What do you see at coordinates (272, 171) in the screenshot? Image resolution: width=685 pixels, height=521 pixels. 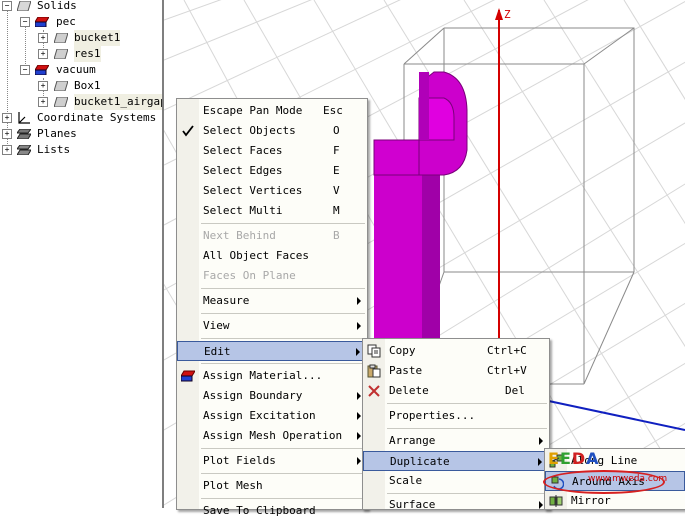 I see `menu-item-select-edges: Select Edges E` at bounding box center [272, 171].